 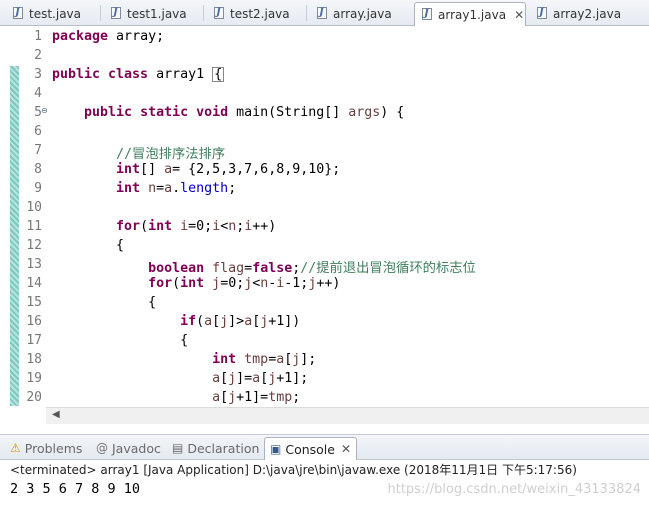 What do you see at coordinates (34, 226) in the screenshot?
I see `line-number: 11` at bounding box center [34, 226].